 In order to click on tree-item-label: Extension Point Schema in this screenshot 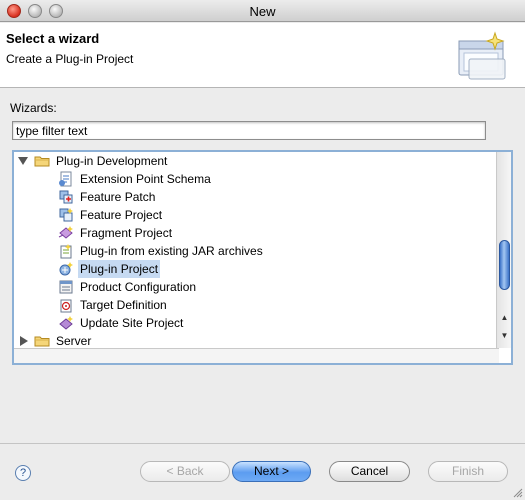, I will do `click(145, 179)`.